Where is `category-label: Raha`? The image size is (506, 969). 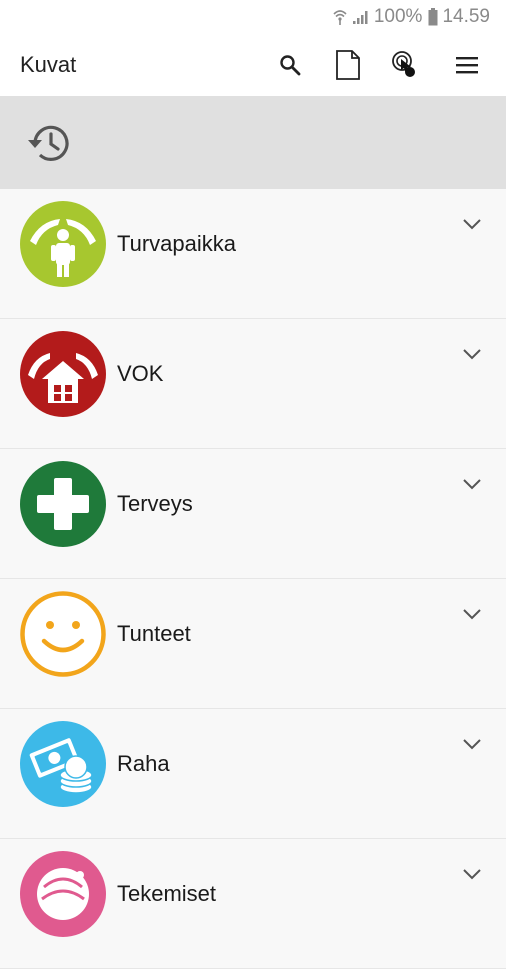 category-label: Raha is located at coordinates (143, 763).